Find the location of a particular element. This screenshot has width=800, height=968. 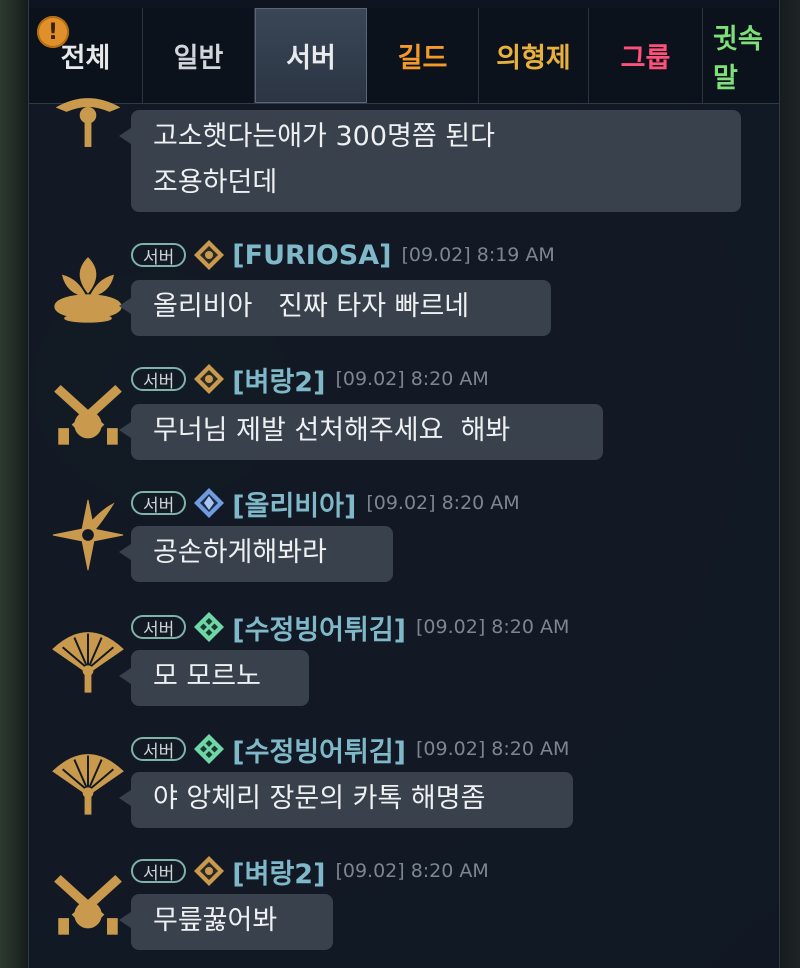

tab-general: 일반 is located at coordinates (199, 55).